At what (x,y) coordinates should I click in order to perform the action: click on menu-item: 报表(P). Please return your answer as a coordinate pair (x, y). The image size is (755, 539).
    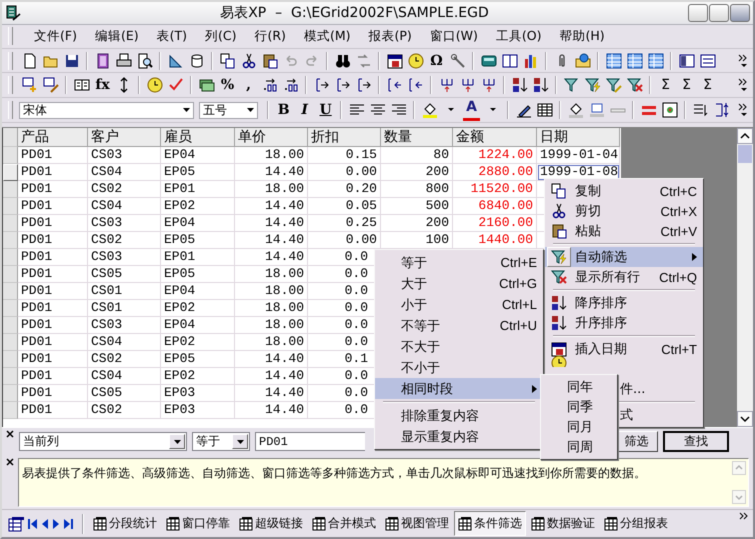
    Looking at the image, I should click on (390, 36).